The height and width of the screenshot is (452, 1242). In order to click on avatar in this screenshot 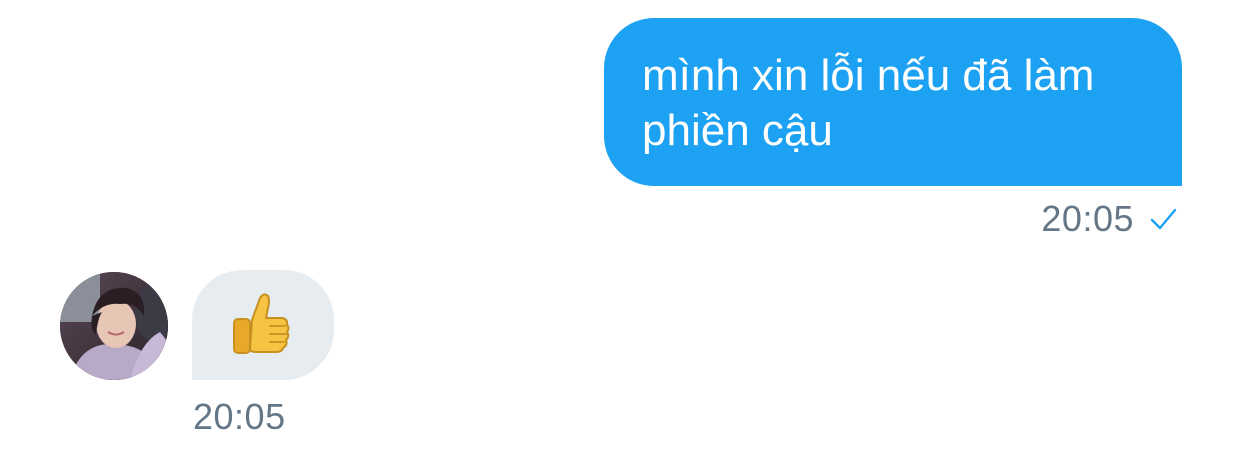, I will do `click(114, 326)`.